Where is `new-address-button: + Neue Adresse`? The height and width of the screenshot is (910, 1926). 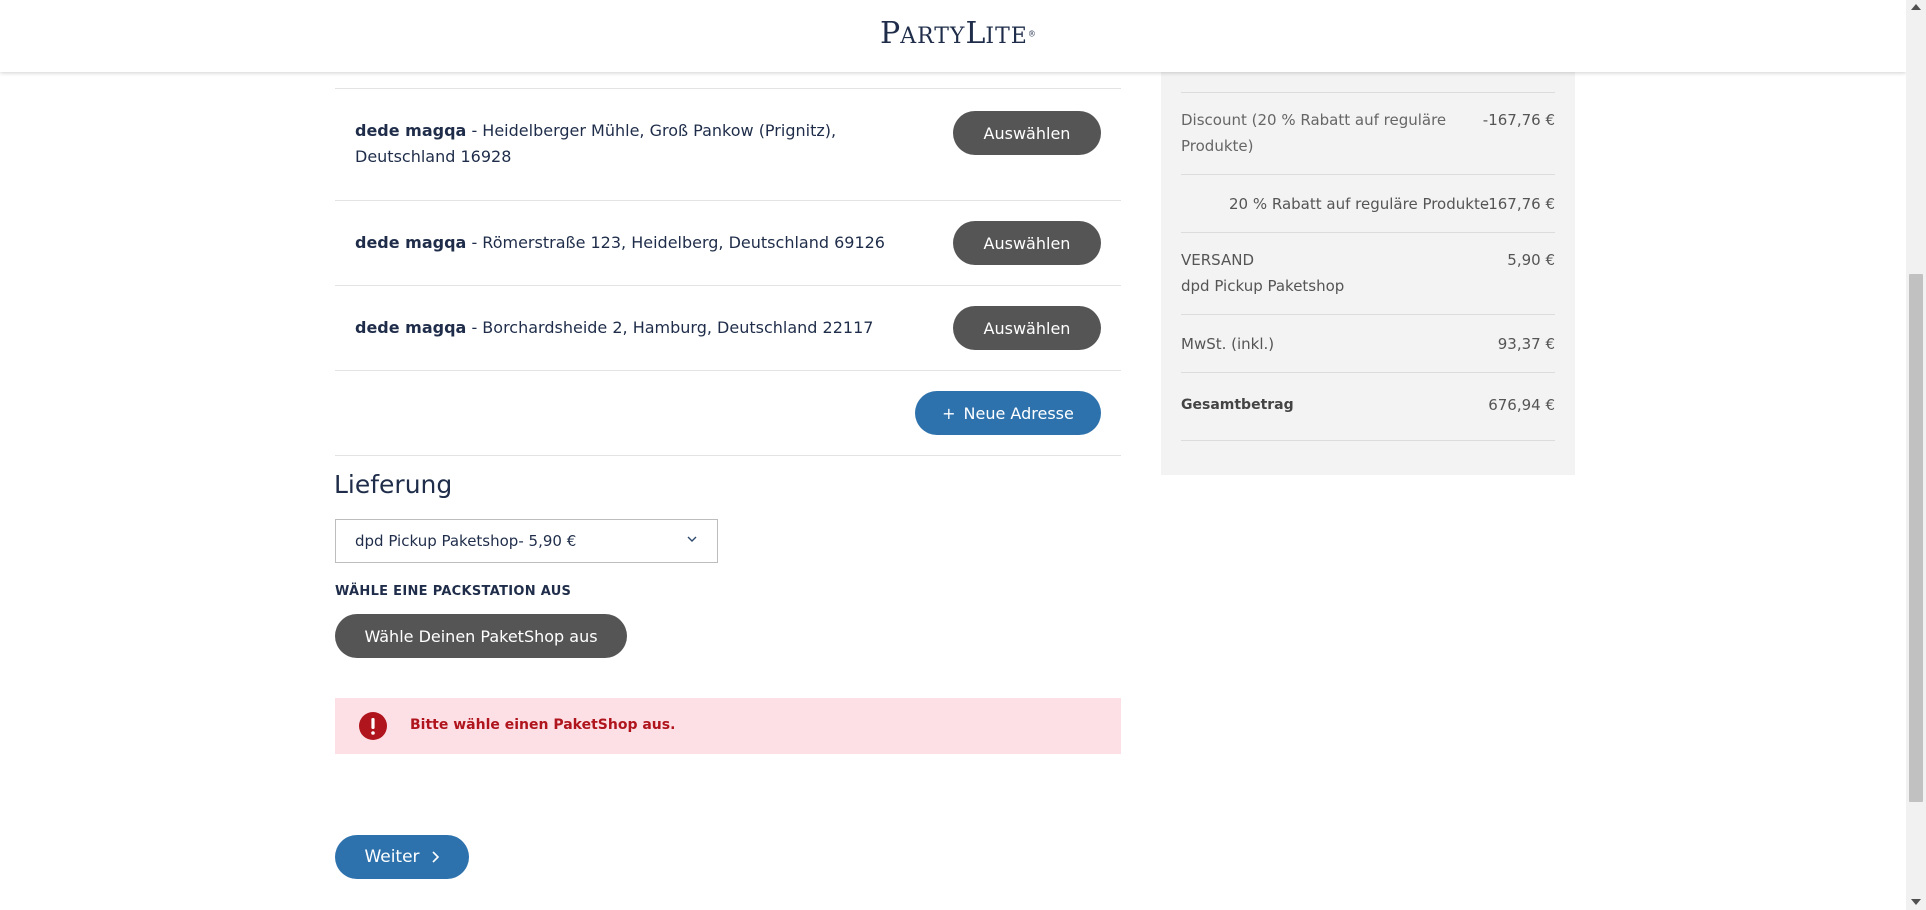
new-address-button: + Neue Adresse is located at coordinates (1008, 413).